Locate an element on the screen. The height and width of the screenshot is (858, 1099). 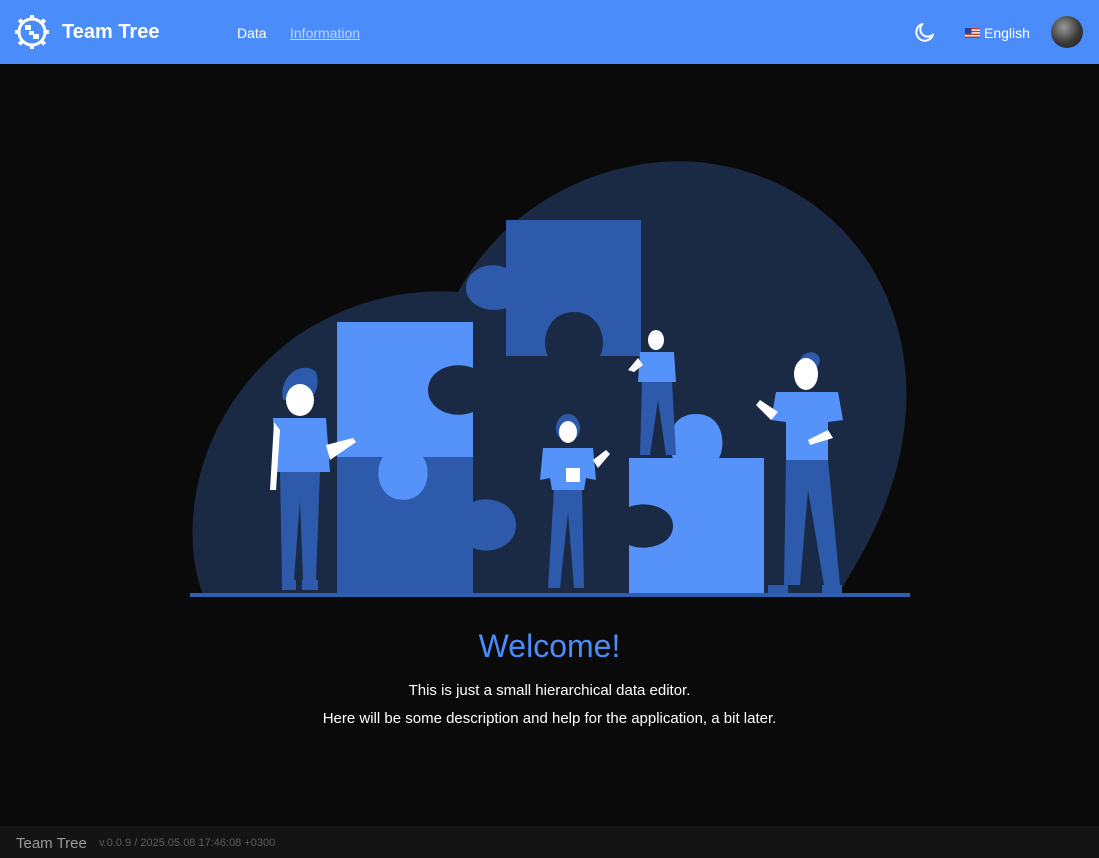
us-flag-icon is located at coordinates (972, 33).